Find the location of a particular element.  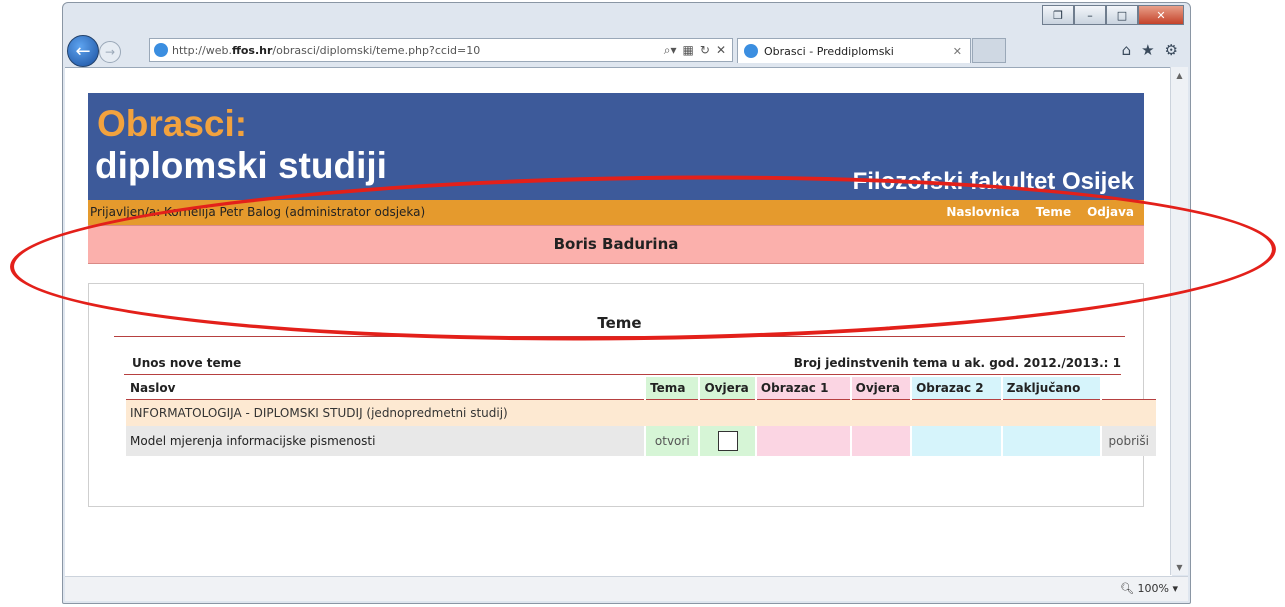

vertical-scrollbar: ▲ ▼ is located at coordinates (1179, 321).